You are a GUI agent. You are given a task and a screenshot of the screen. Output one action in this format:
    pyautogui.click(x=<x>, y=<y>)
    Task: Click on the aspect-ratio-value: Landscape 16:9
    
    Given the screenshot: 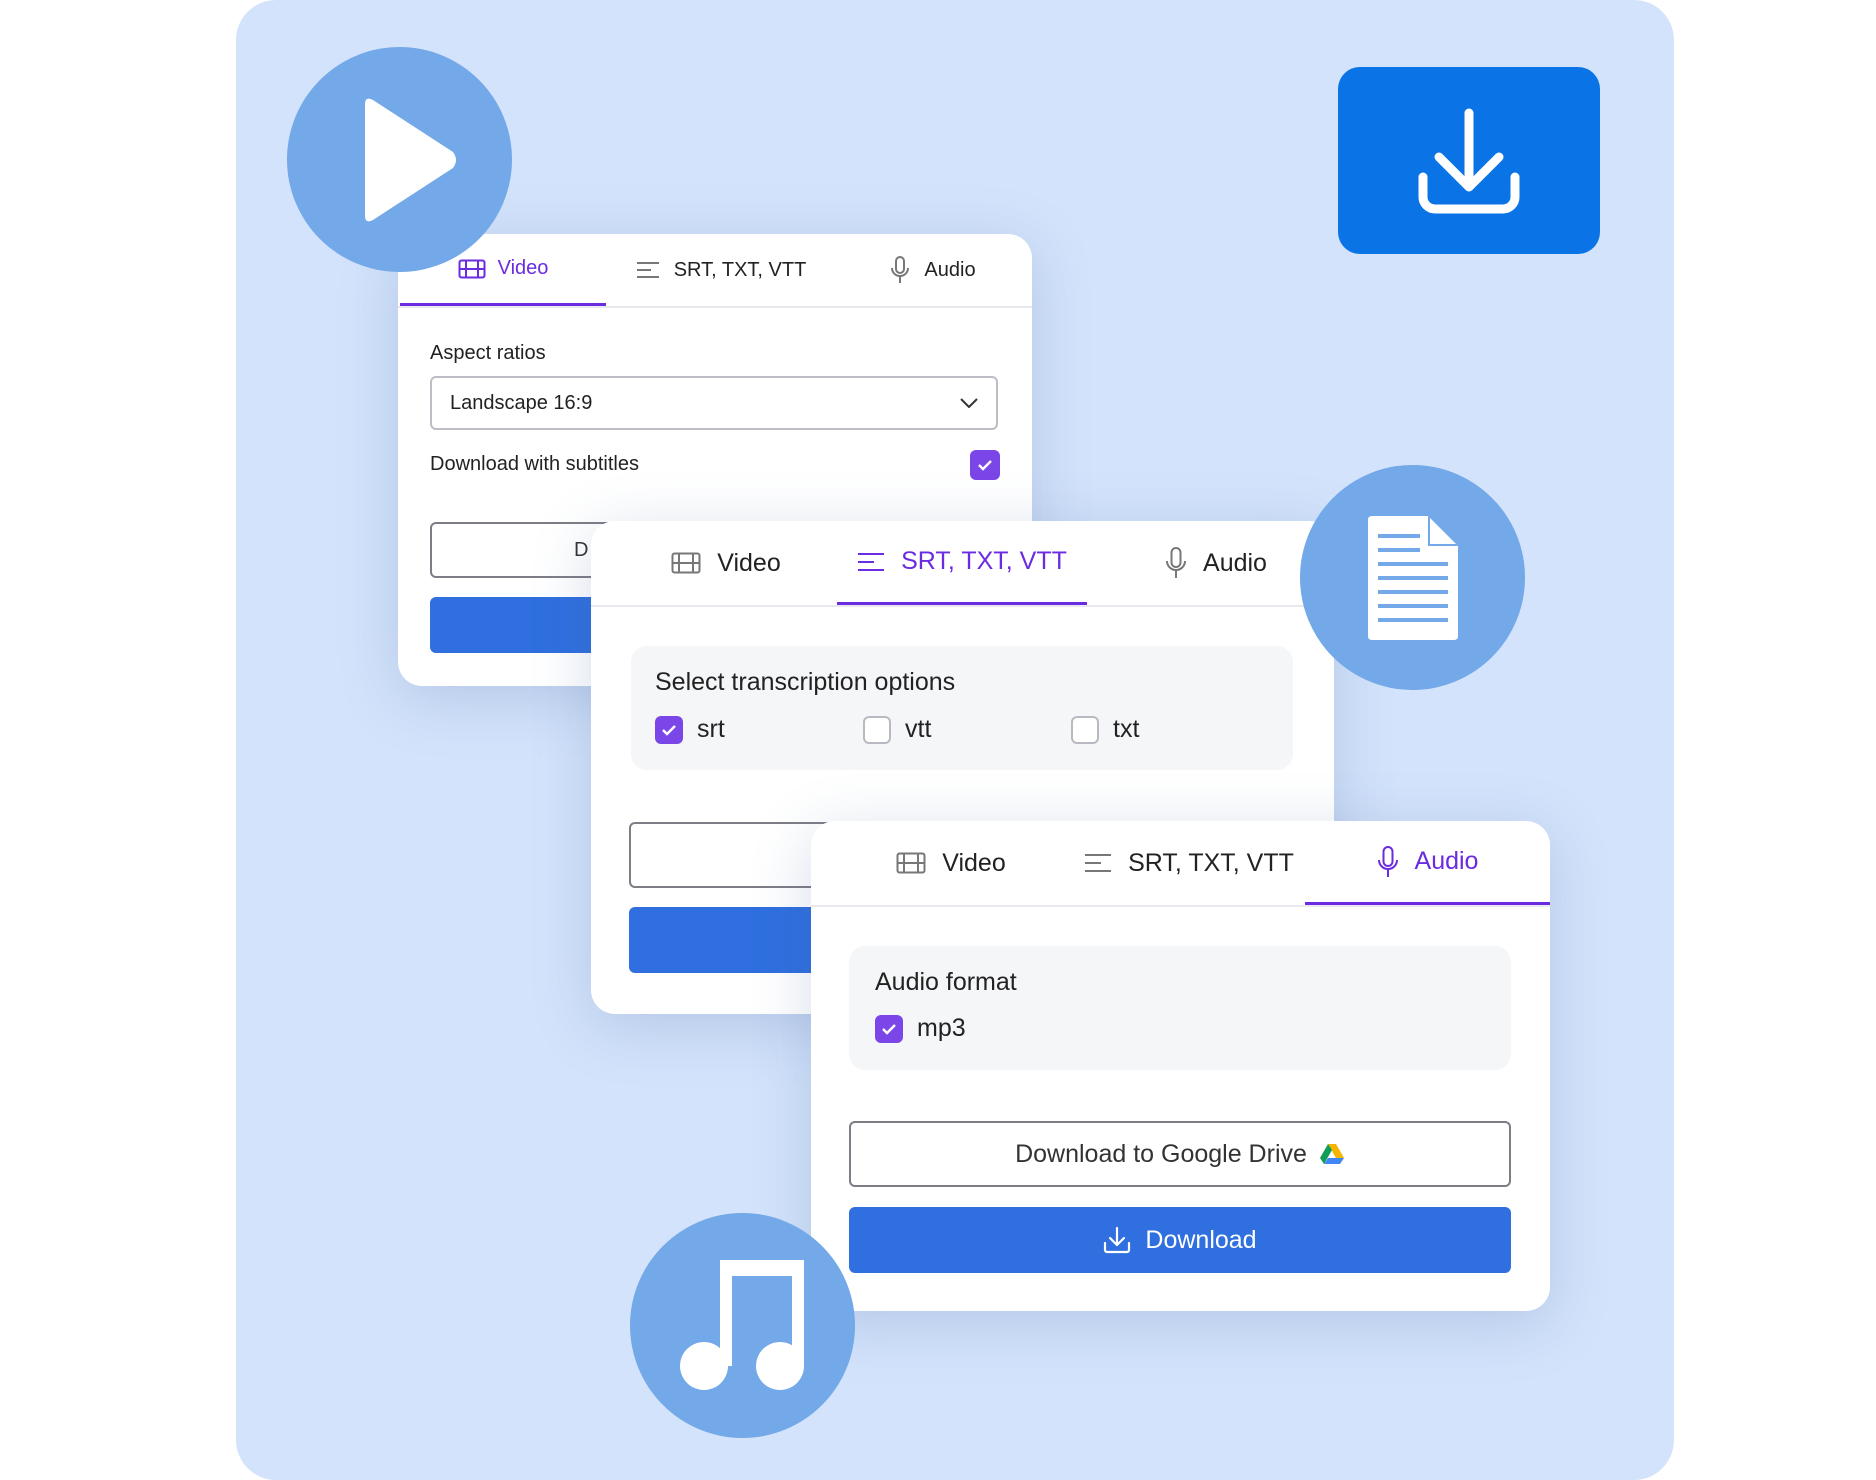 What is the action you would take?
    pyautogui.click(x=521, y=402)
    